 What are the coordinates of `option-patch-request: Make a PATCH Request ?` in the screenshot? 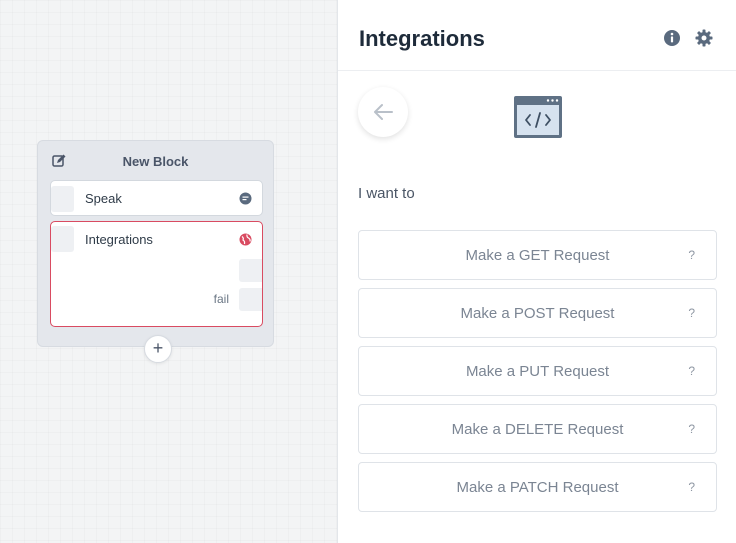 It's located at (537, 487).